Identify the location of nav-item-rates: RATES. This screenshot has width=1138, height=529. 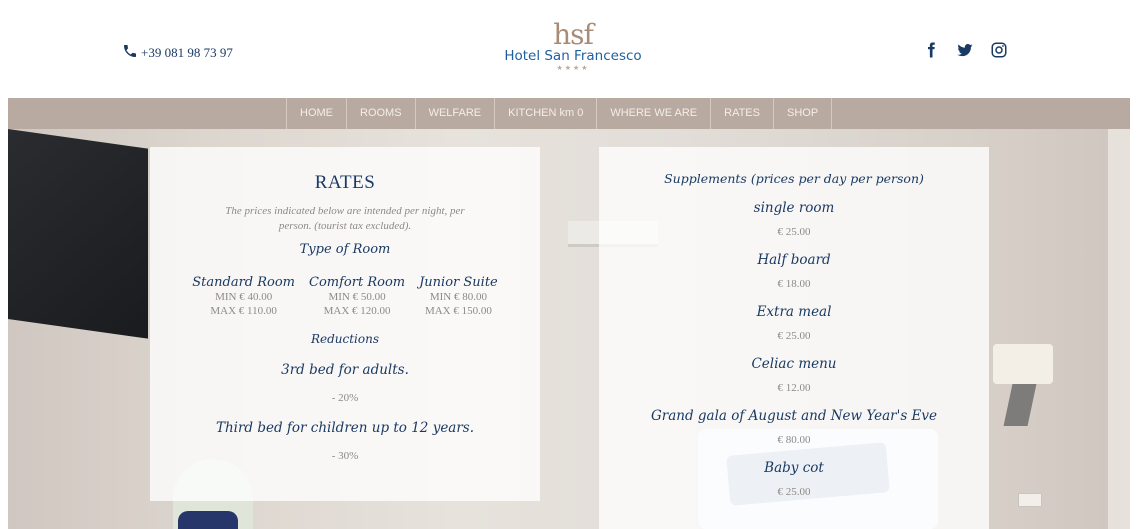
(741, 113).